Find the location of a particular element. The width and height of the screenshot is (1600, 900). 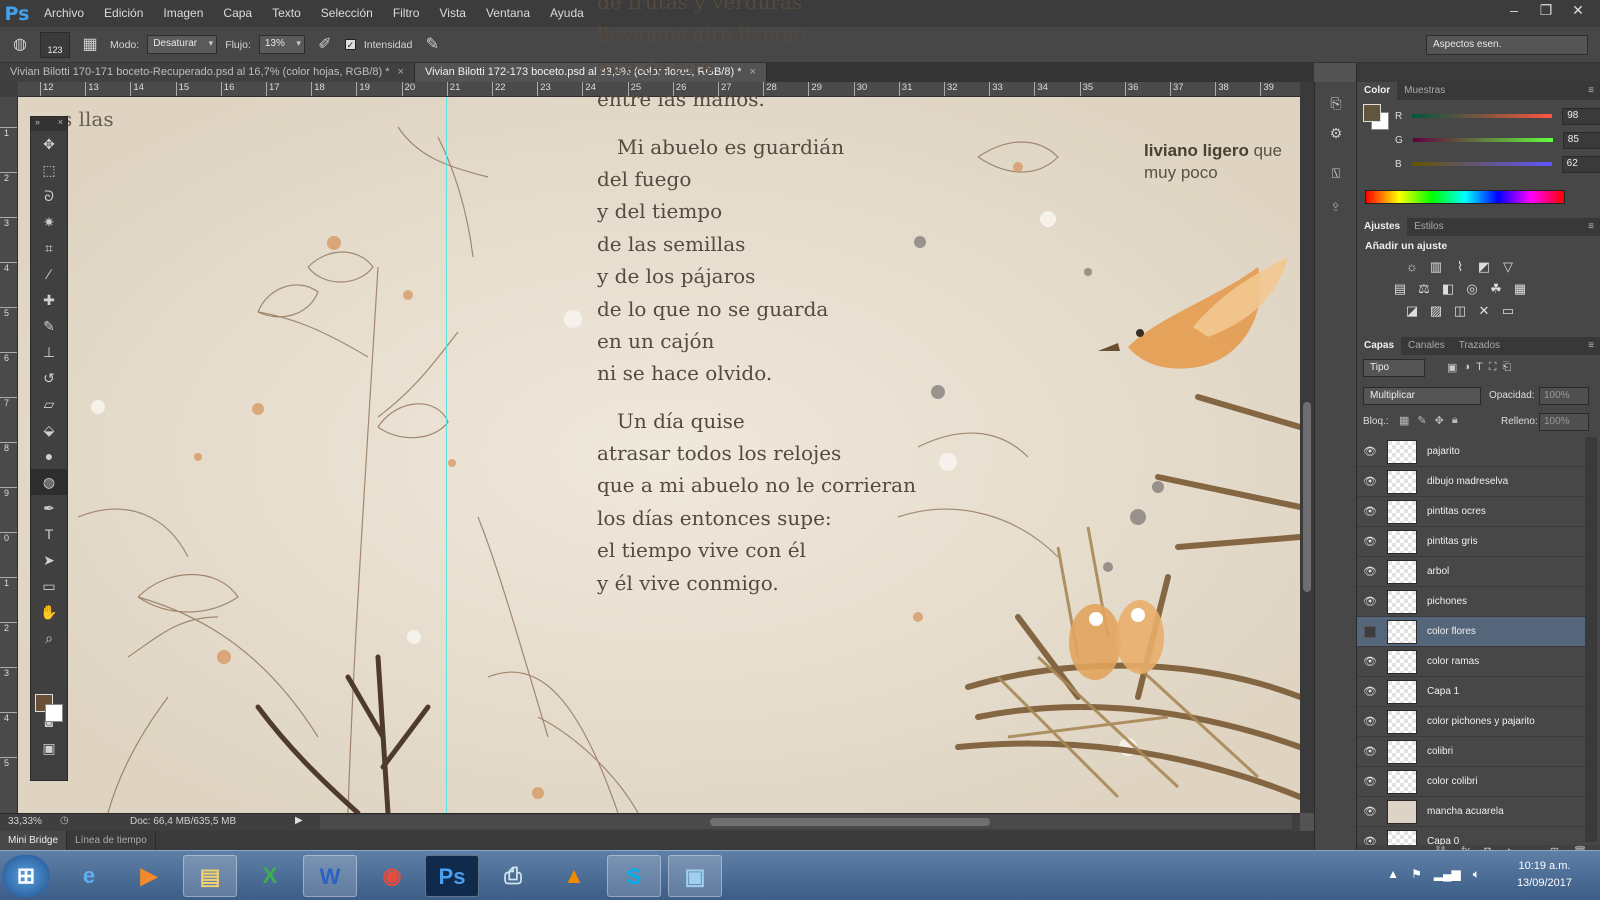

tab-channels: Canales is located at coordinates (1426, 346).